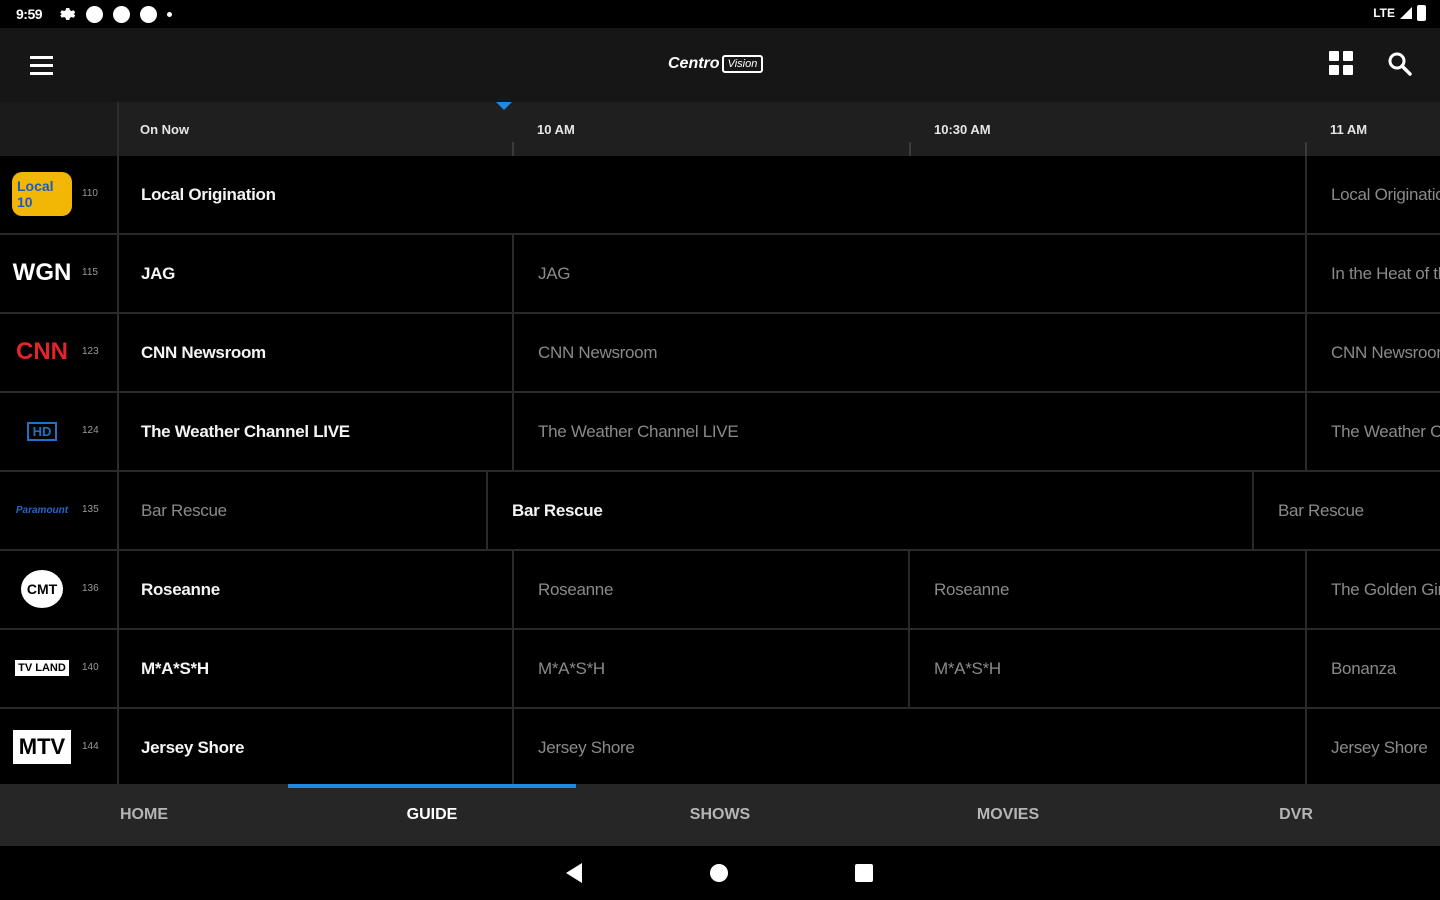  What do you see at coordinates (720, 14) in the screenshot?
I see `status-bar: 9:59 LTE` at bounding box center [720, 14].